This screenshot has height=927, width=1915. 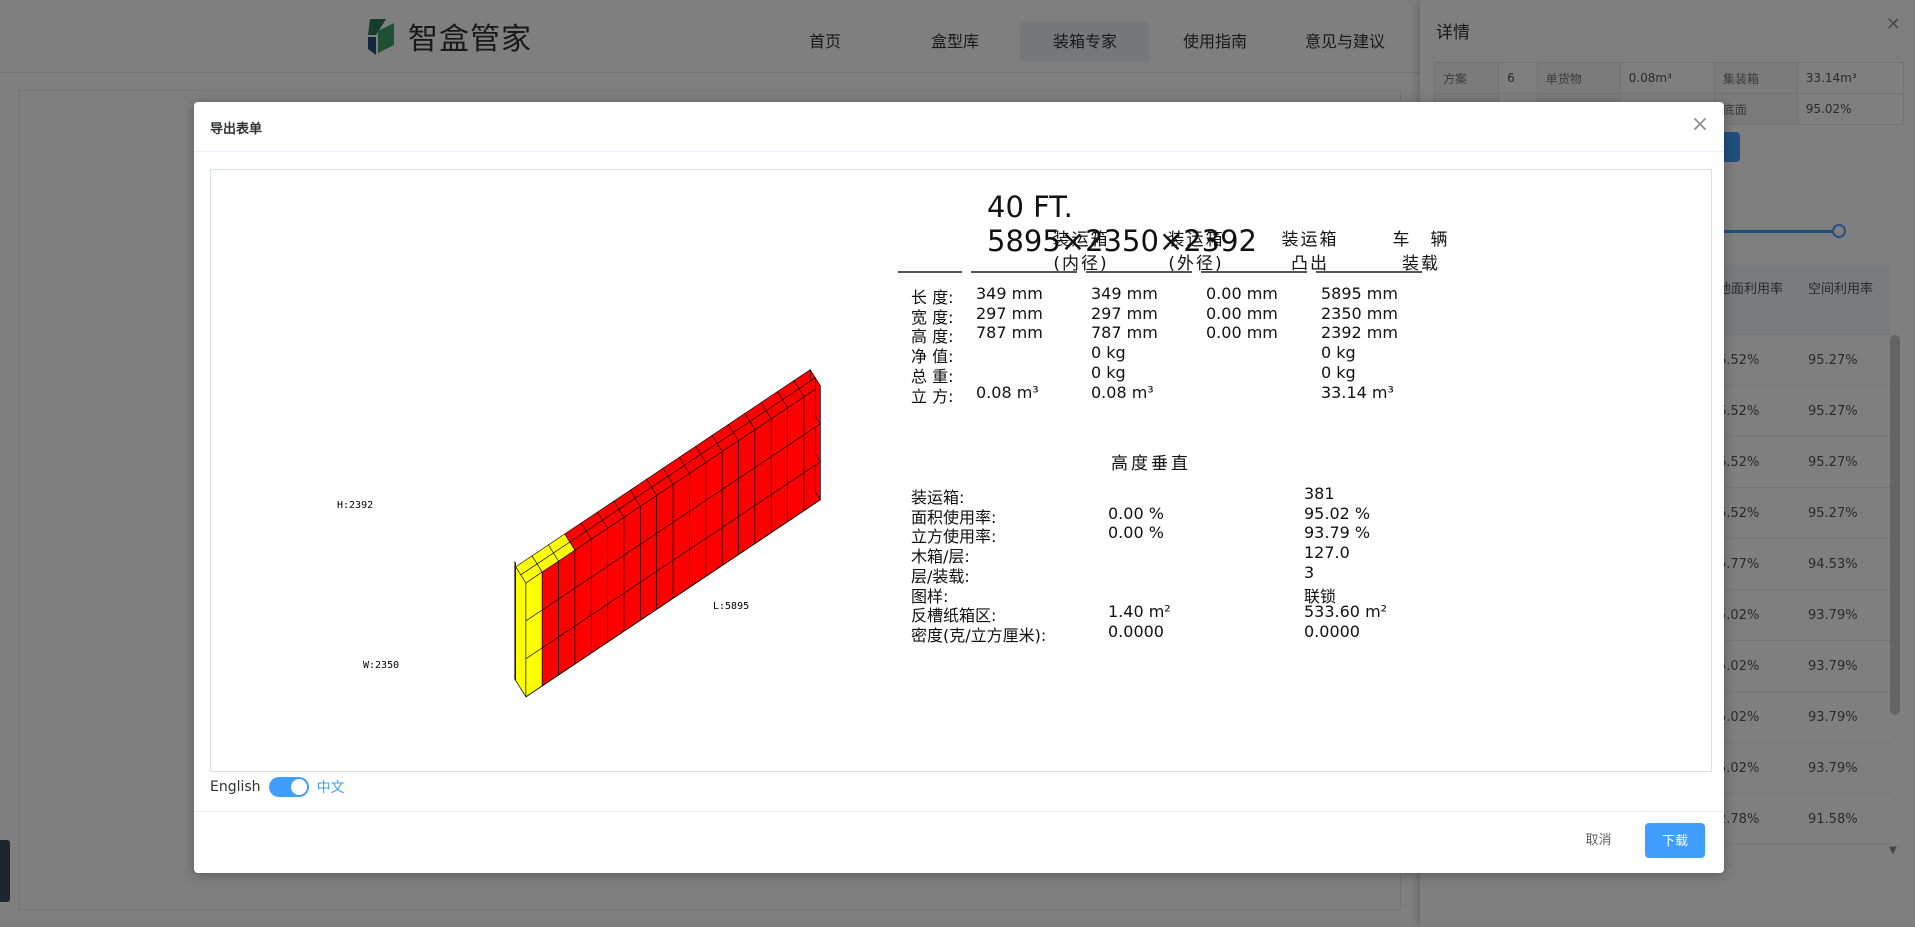 What do you see at coordinates (331, 787) in the screenshot?
I see `lang-chinese-label: 中文` at bounding box center [331, 787].